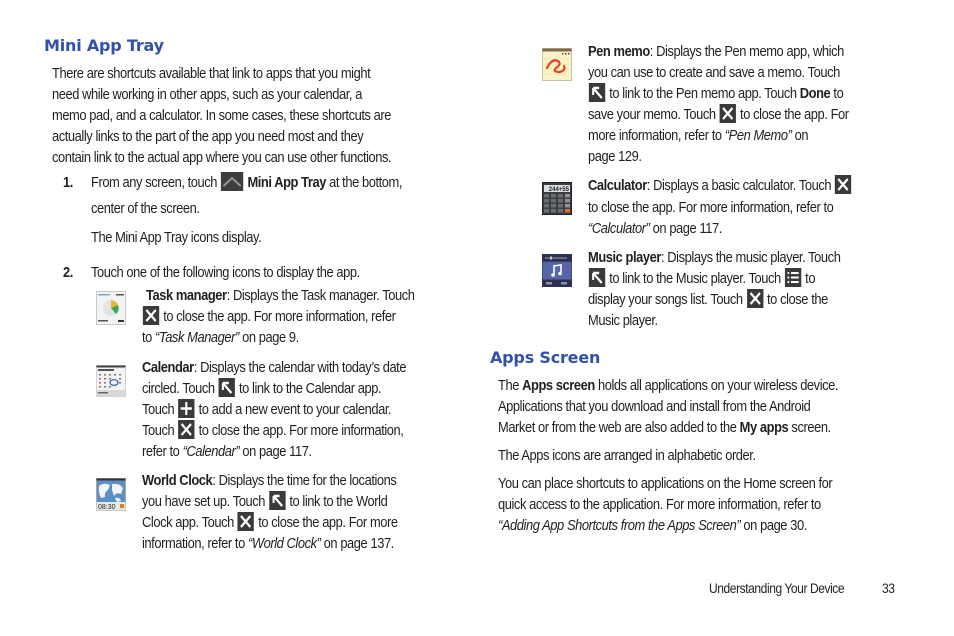 The height and width of the screenshot is (636, 954). What do you see at coordinates (797, 299) in the screenshot?
I see `description-text: to close the` at bounding box center [797, 299].